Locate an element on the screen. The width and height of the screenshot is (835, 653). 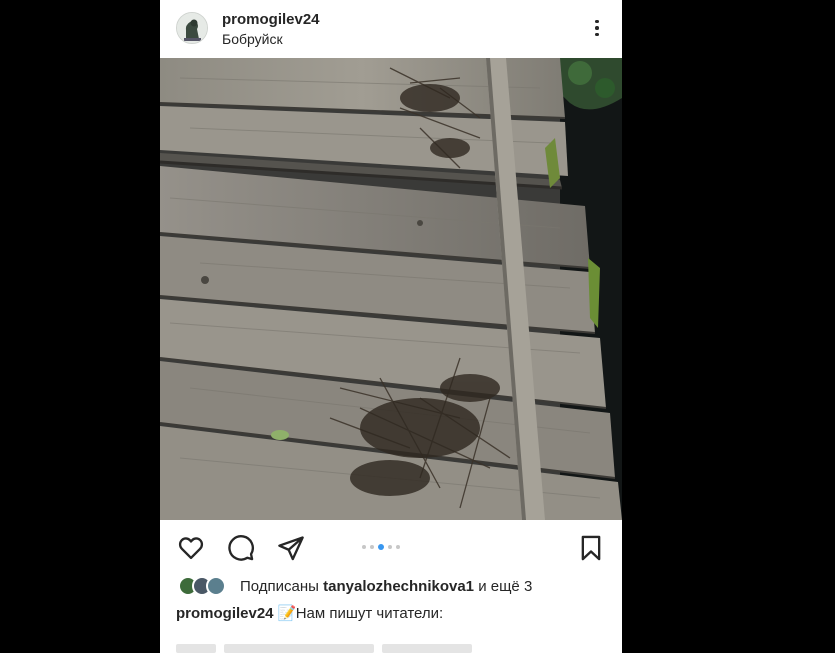
comment-button is located at coordinates (241, 548).